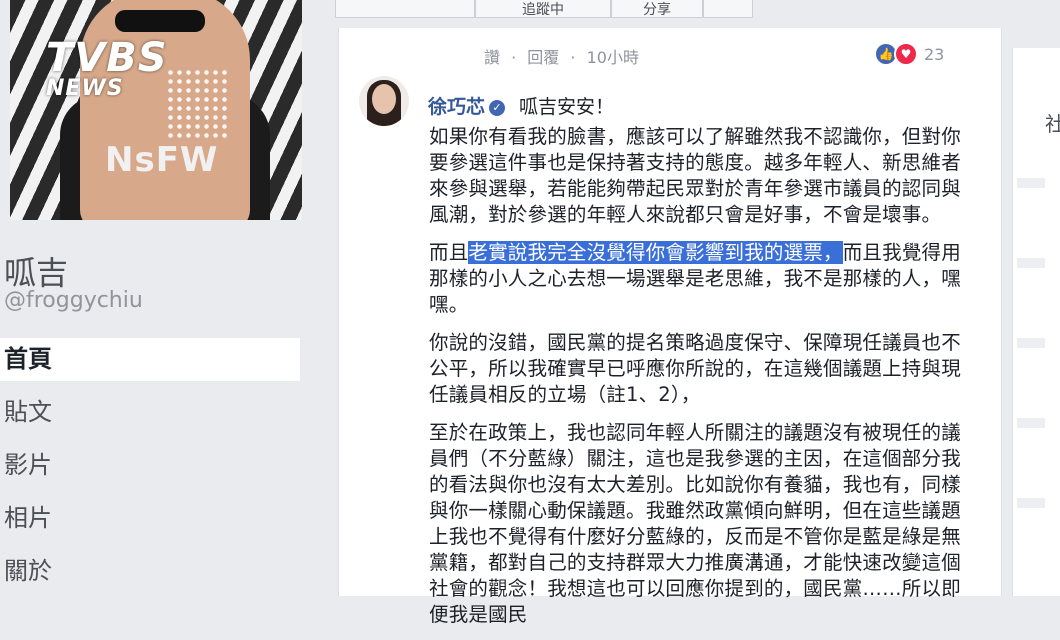  What do you see at coordinates (934, 54) in the screenshot?
I see `reaction-count: 23` at bounding box center [934, 54].